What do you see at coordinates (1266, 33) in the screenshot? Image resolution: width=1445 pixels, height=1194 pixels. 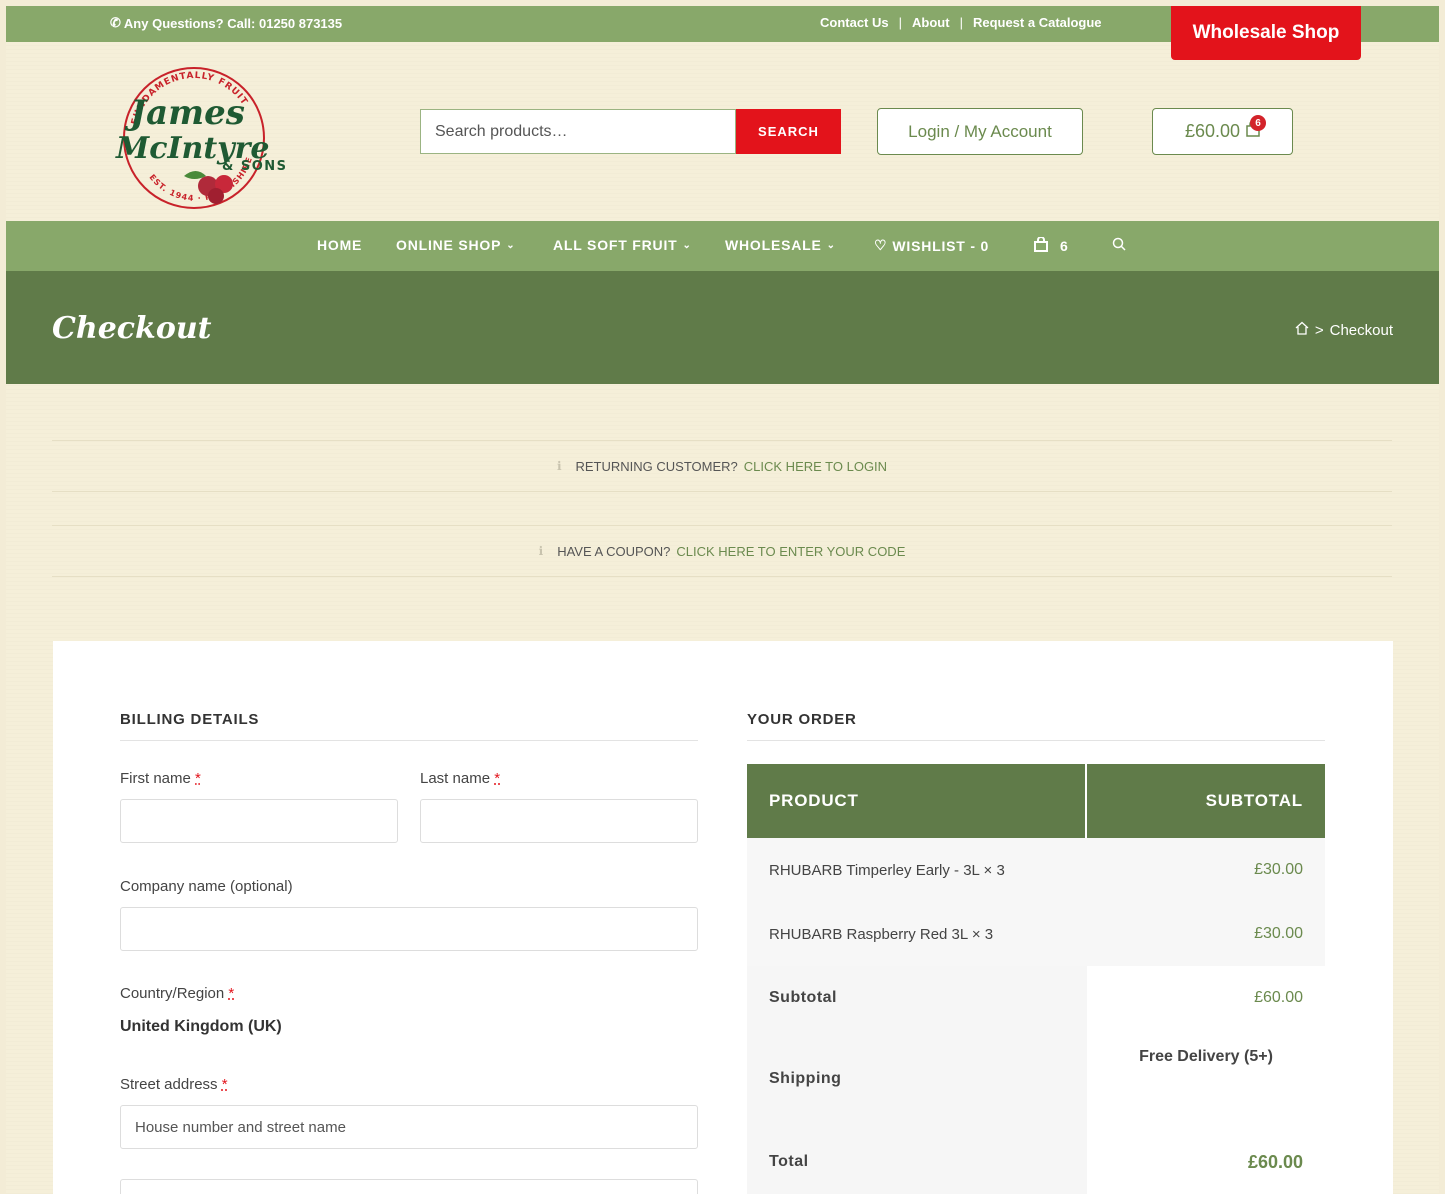 I see `wholesale-shop-button: Wholesale Shop` at bounding box center [1266, 33].